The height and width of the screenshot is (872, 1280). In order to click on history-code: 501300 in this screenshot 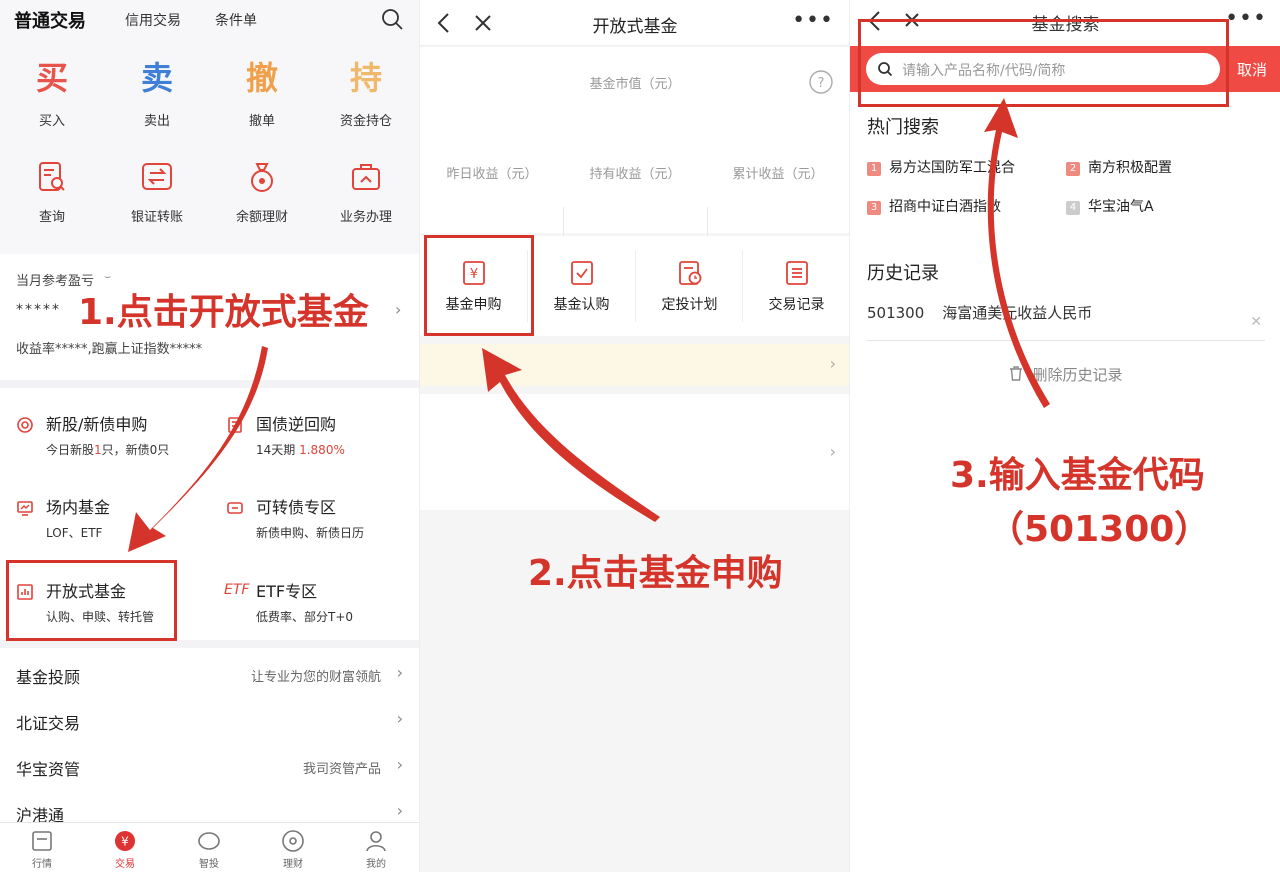, I will do `click(896, 313)`.